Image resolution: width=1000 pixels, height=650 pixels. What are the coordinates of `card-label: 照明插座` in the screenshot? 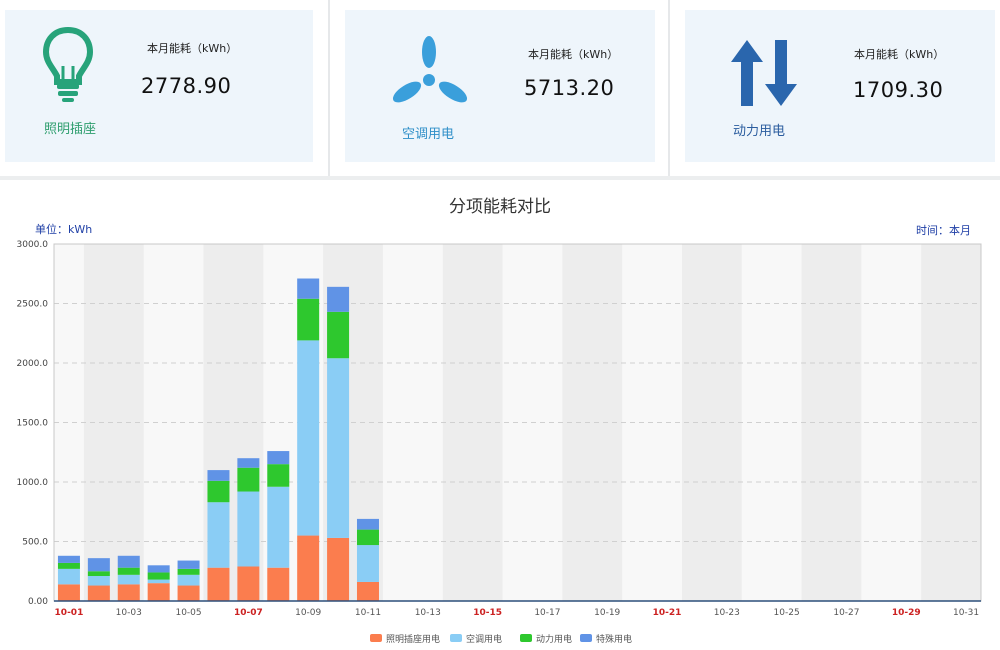 It's located at (70, 129).